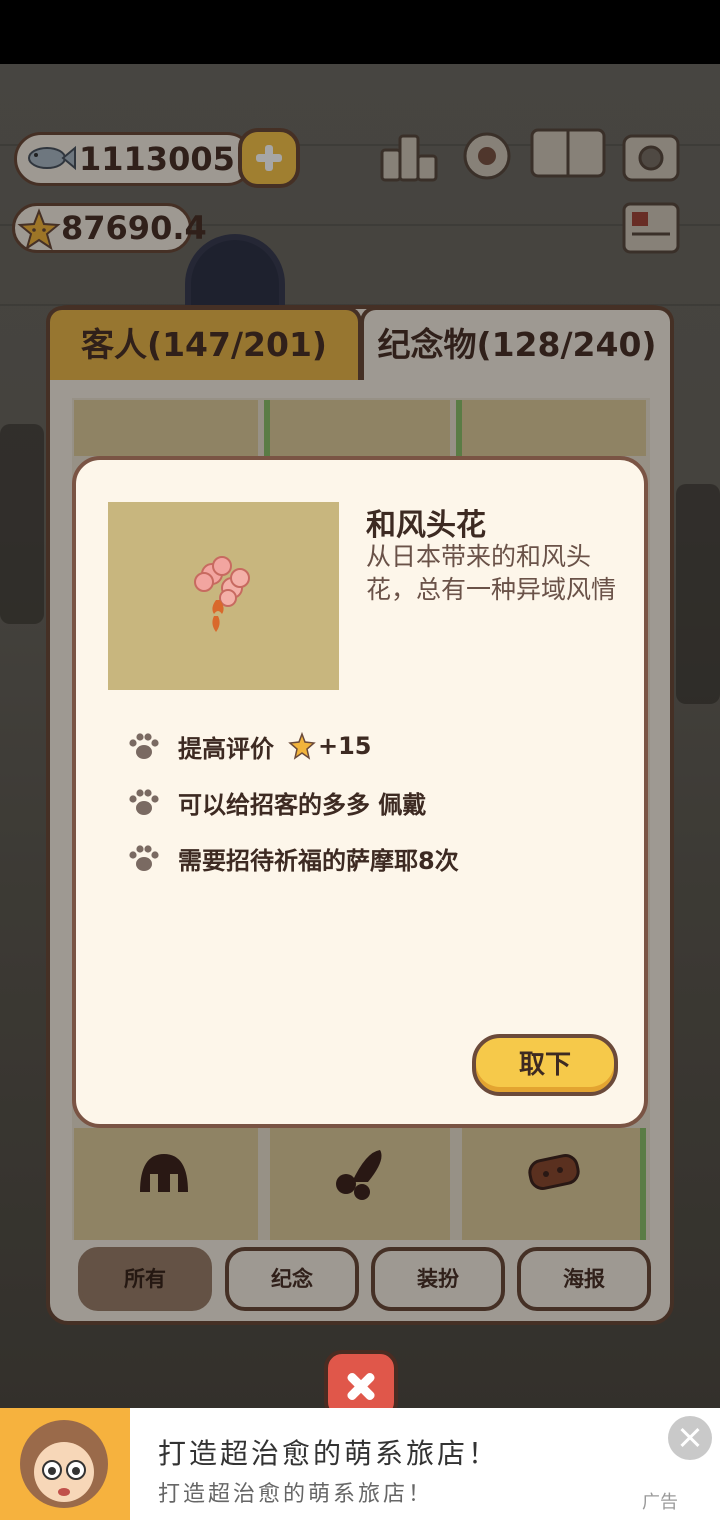 The height and width of the screenshot is (1520, 720). What do you see at coordinates (345, 746) in the screenshot?
I see `attribute-bonus: +15` at bounding box center [345, 746].